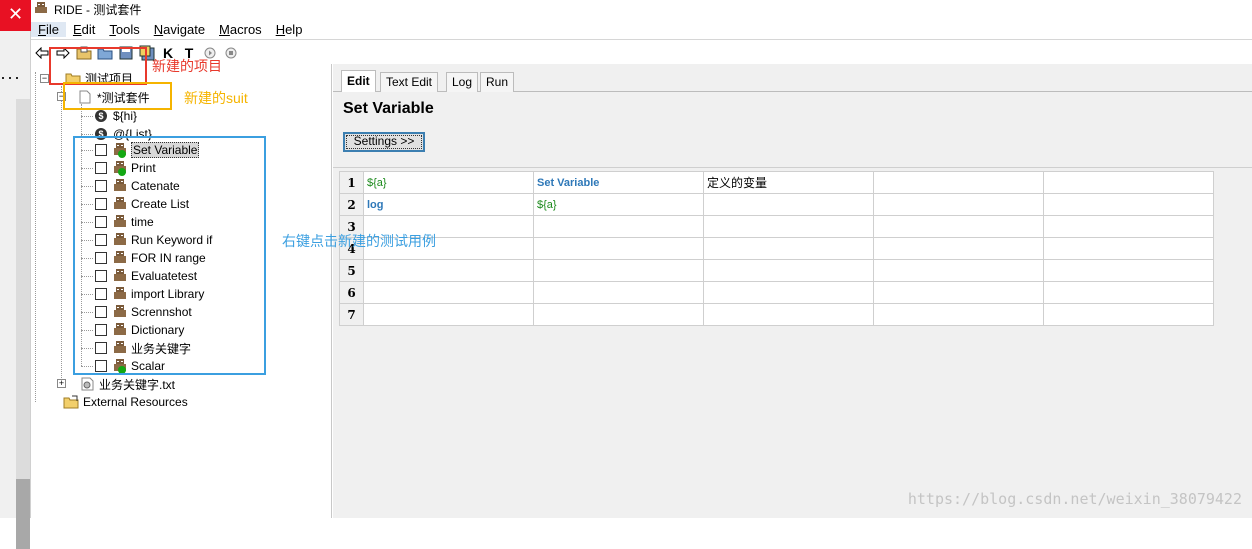  Describe the element at coordinates (384, 142) in the screenshot. I see `settings-button: Settings >>` at that location.